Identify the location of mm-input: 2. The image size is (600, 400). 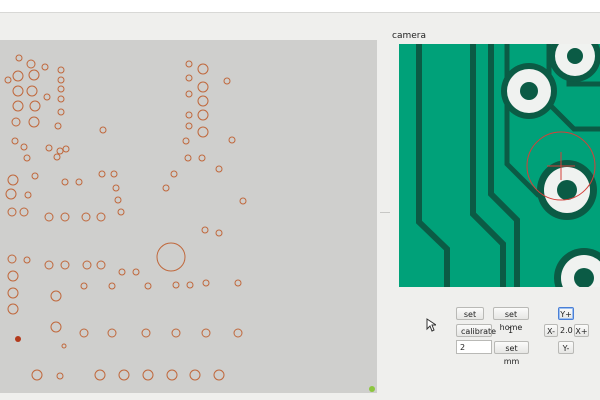
(474, 347).